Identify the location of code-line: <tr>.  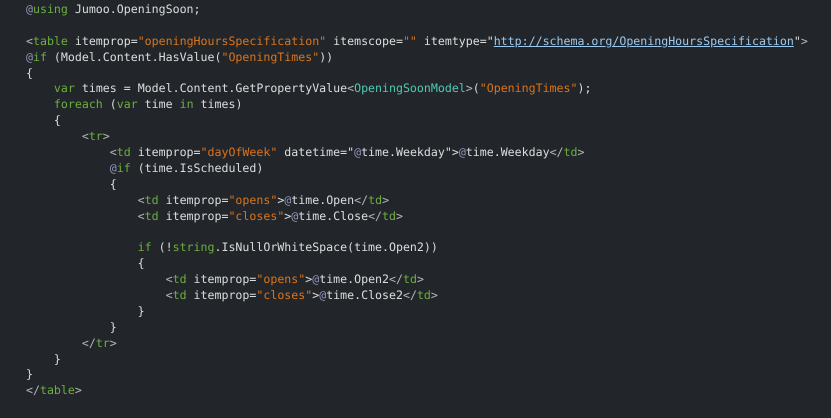
(95, 137).